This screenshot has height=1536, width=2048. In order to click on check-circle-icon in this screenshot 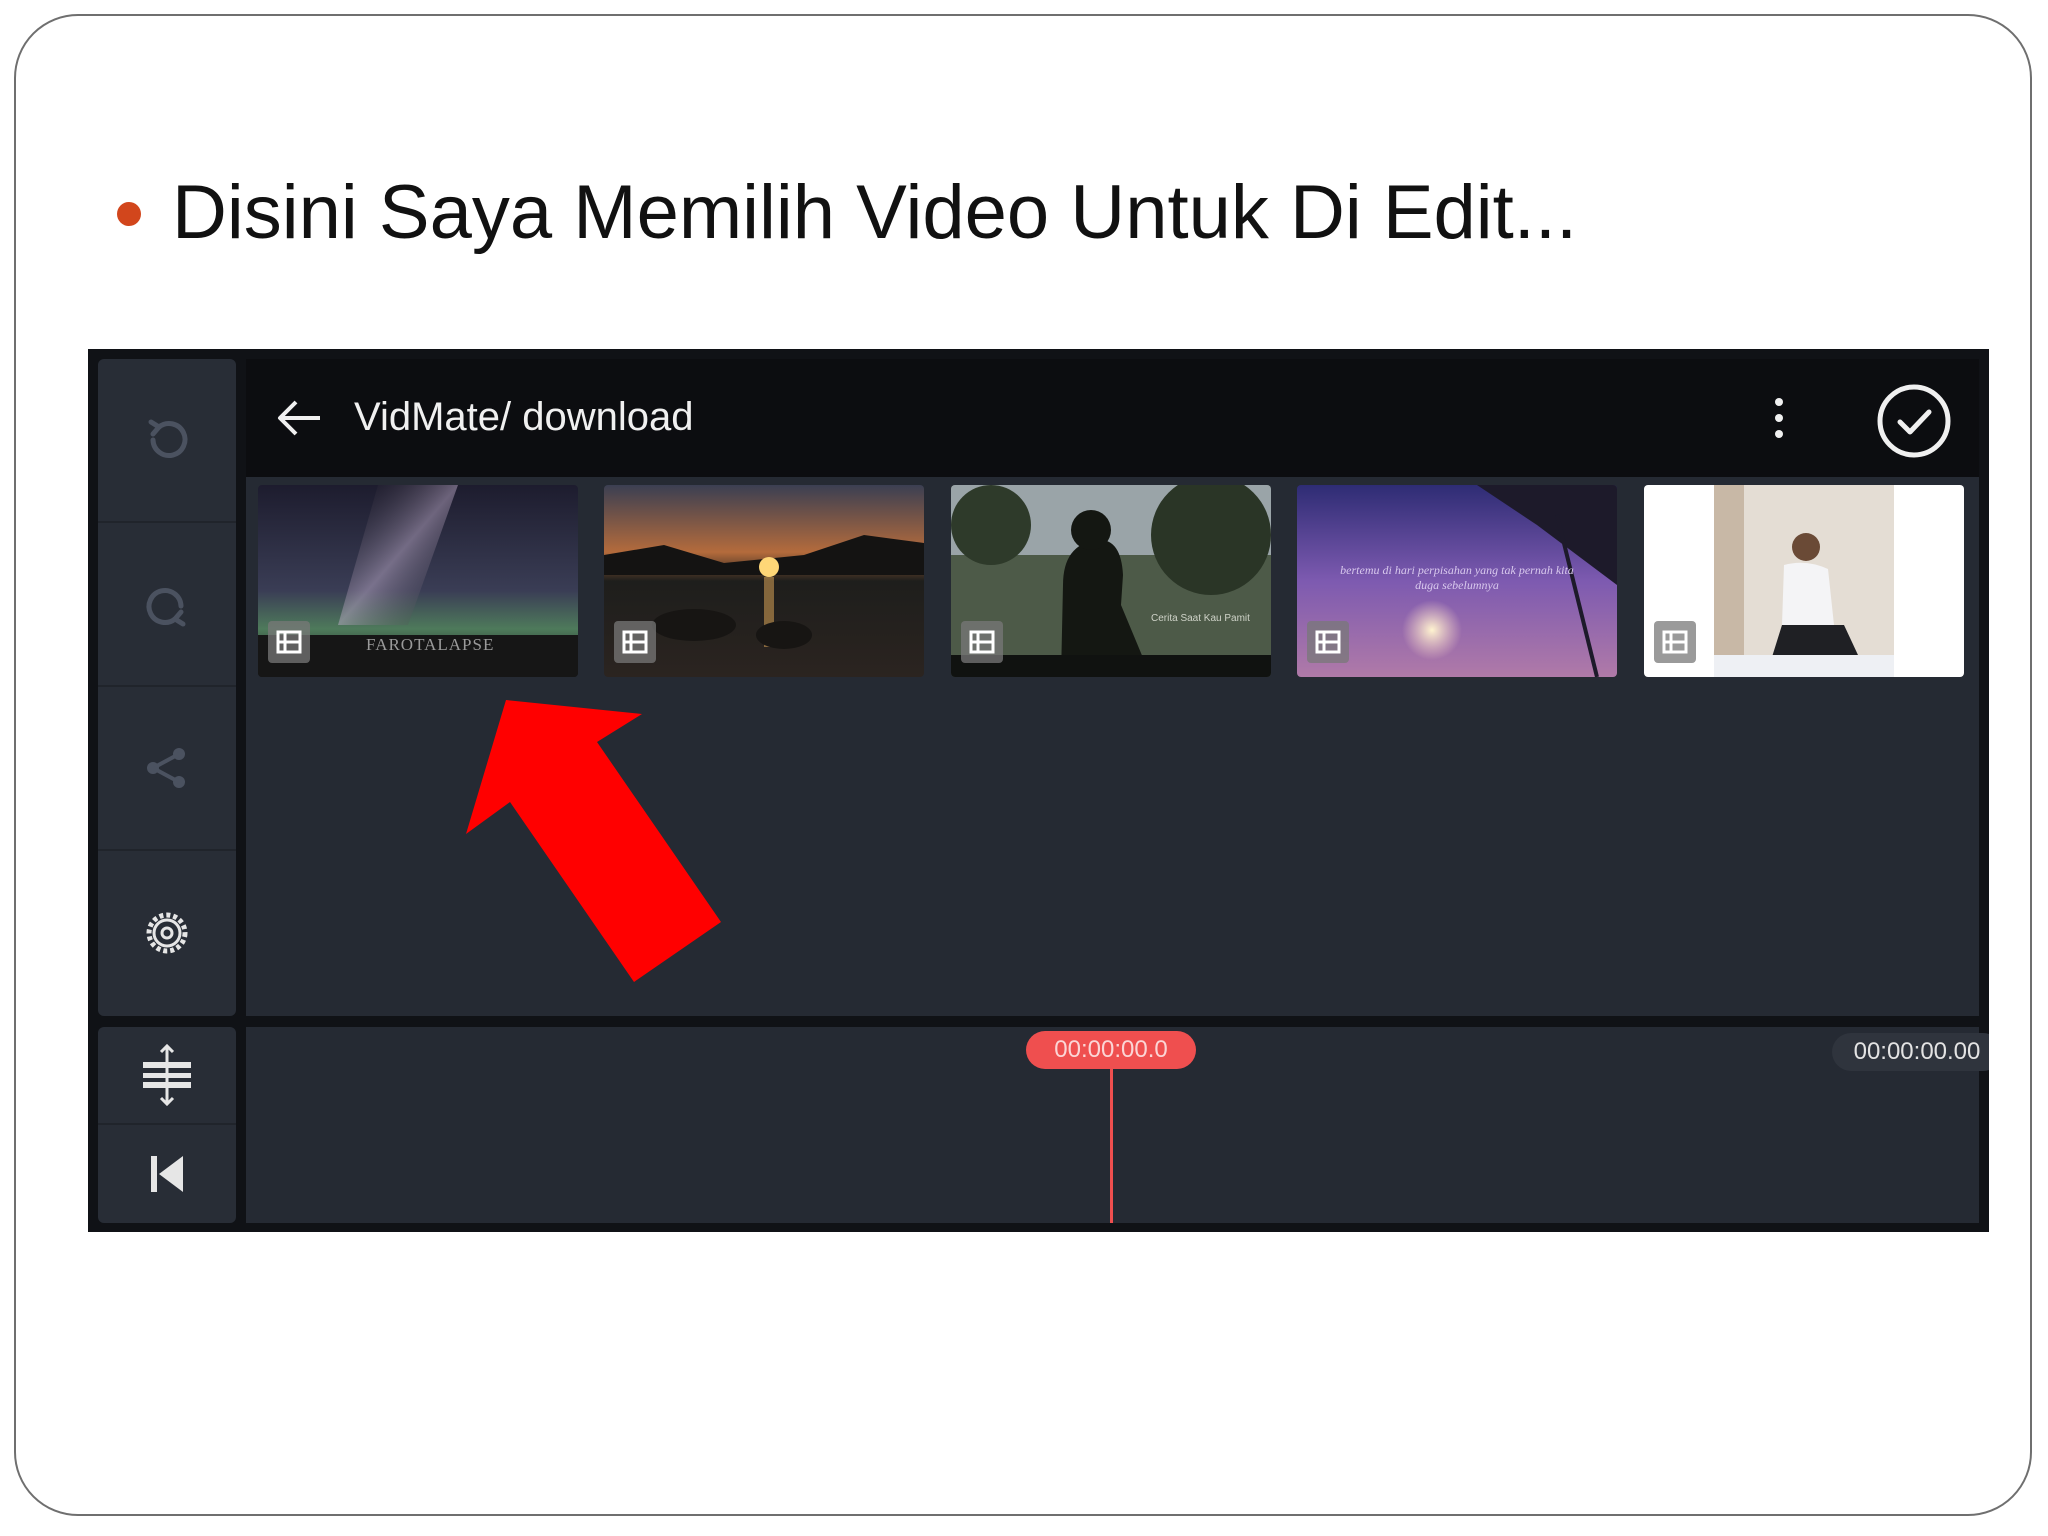, I will do `click(1914, 421)`.